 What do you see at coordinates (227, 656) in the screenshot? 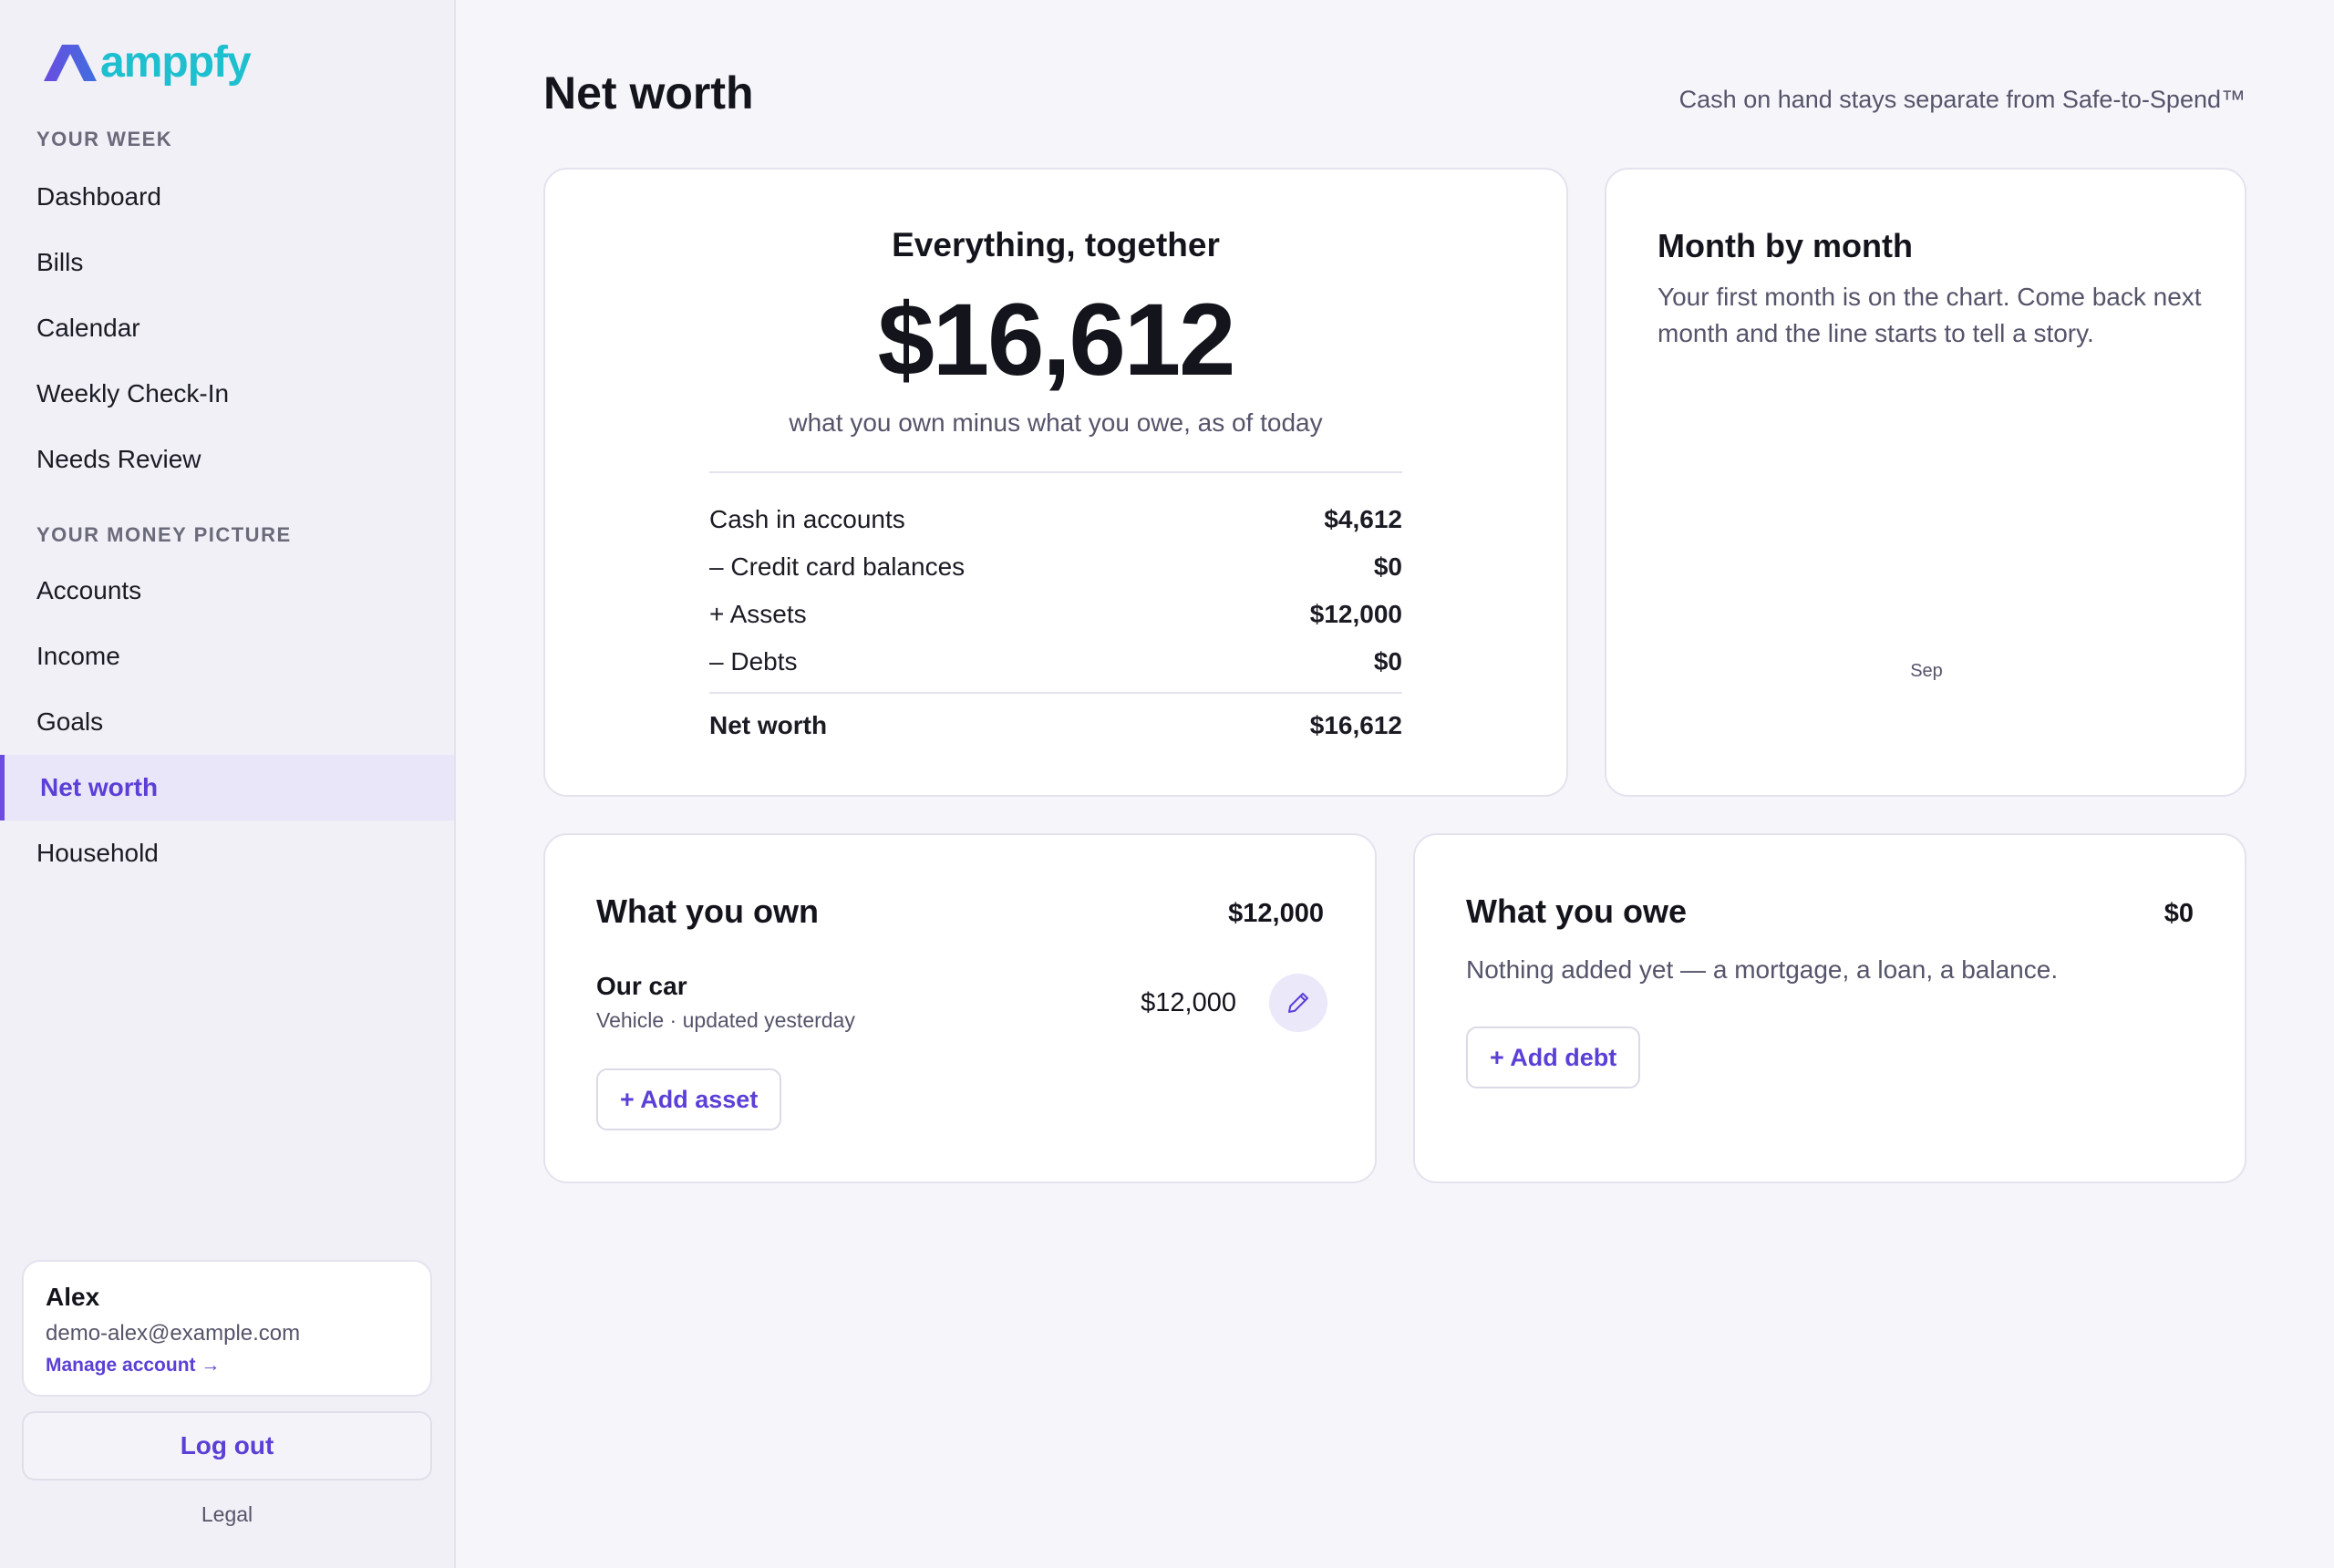
I see `sidebar-item-income: Income` at bounding box center [227, 656].